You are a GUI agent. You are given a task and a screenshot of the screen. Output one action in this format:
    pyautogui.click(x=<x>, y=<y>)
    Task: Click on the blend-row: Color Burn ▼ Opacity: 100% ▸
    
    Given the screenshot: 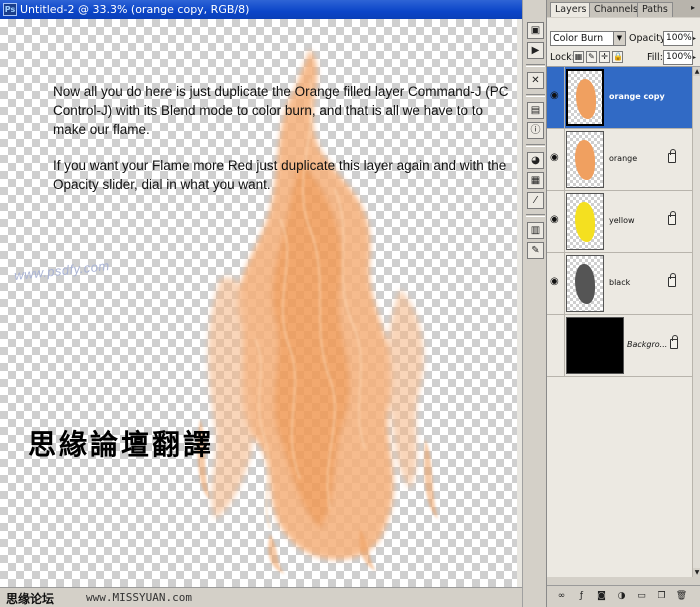 What is the action you would take?
    pyautogui.click(x=623, y=33)
    